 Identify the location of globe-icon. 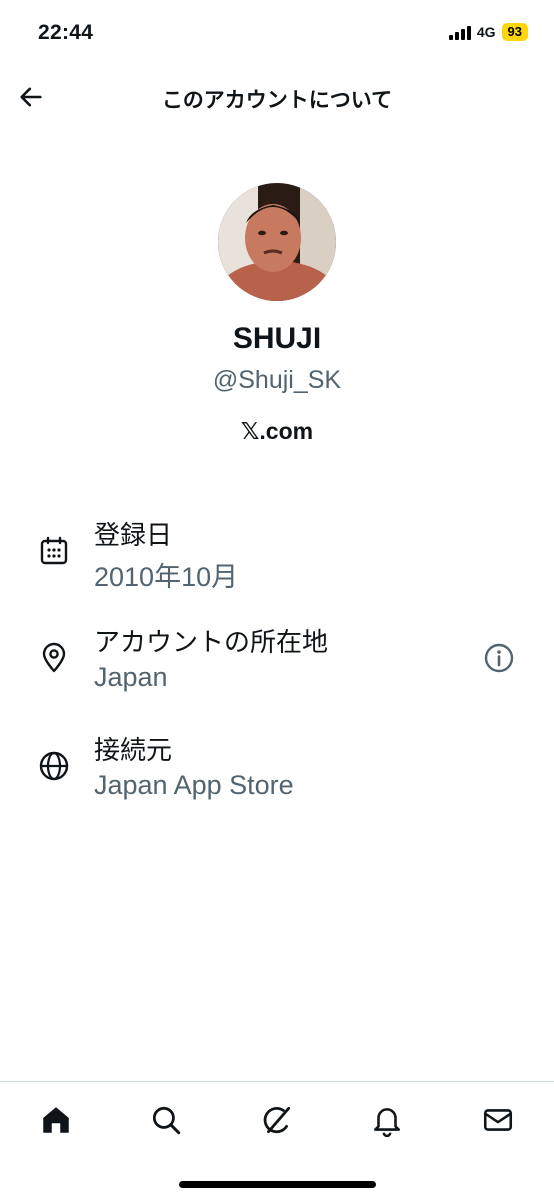
(54, 766).